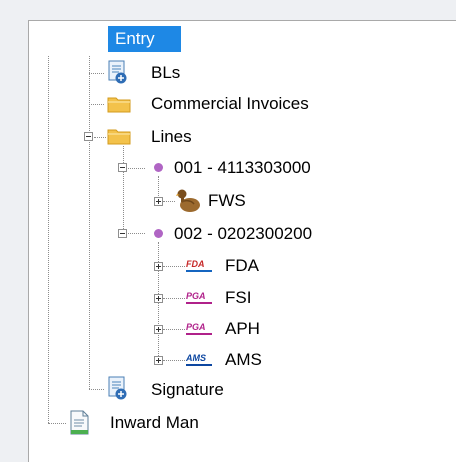  Describe the element at coordinates (188, 200) in the screenshot. I see `duck-icon` at that location.